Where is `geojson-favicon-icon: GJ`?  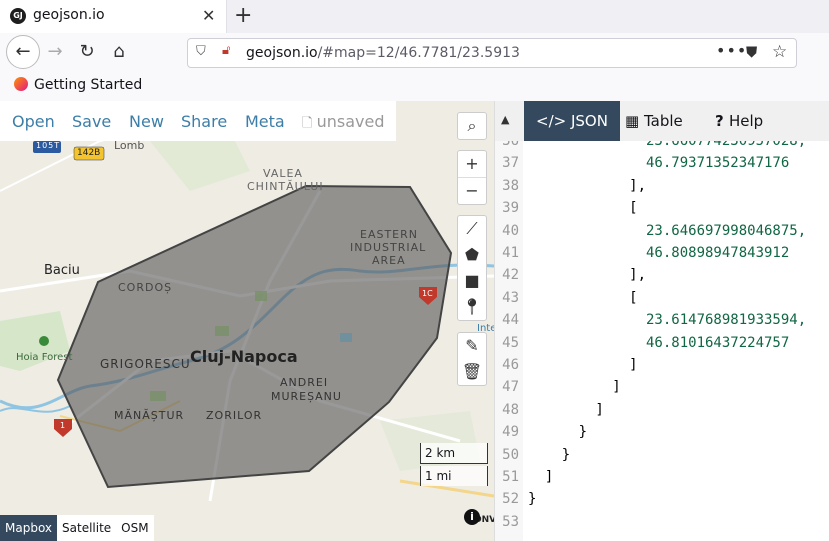
geojson-favicon-icon: GJ is located at coordinates (18, 16).